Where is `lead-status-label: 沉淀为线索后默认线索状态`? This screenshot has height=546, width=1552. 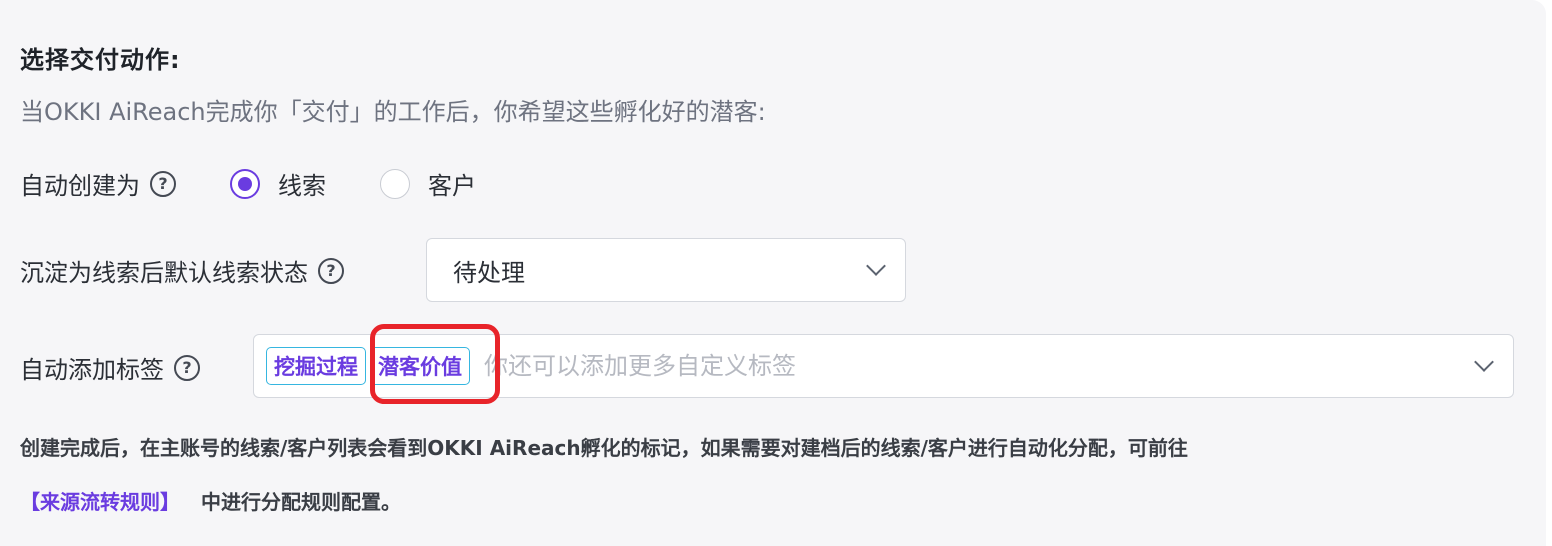 lead-status-label: 沉淀为线索后默认线索状态 is located at coordinates (164, 273).